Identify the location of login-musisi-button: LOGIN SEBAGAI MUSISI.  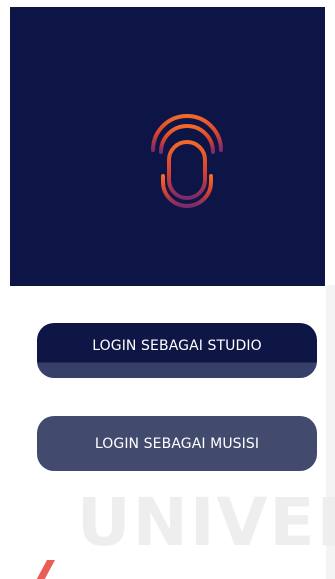
(177, 443).